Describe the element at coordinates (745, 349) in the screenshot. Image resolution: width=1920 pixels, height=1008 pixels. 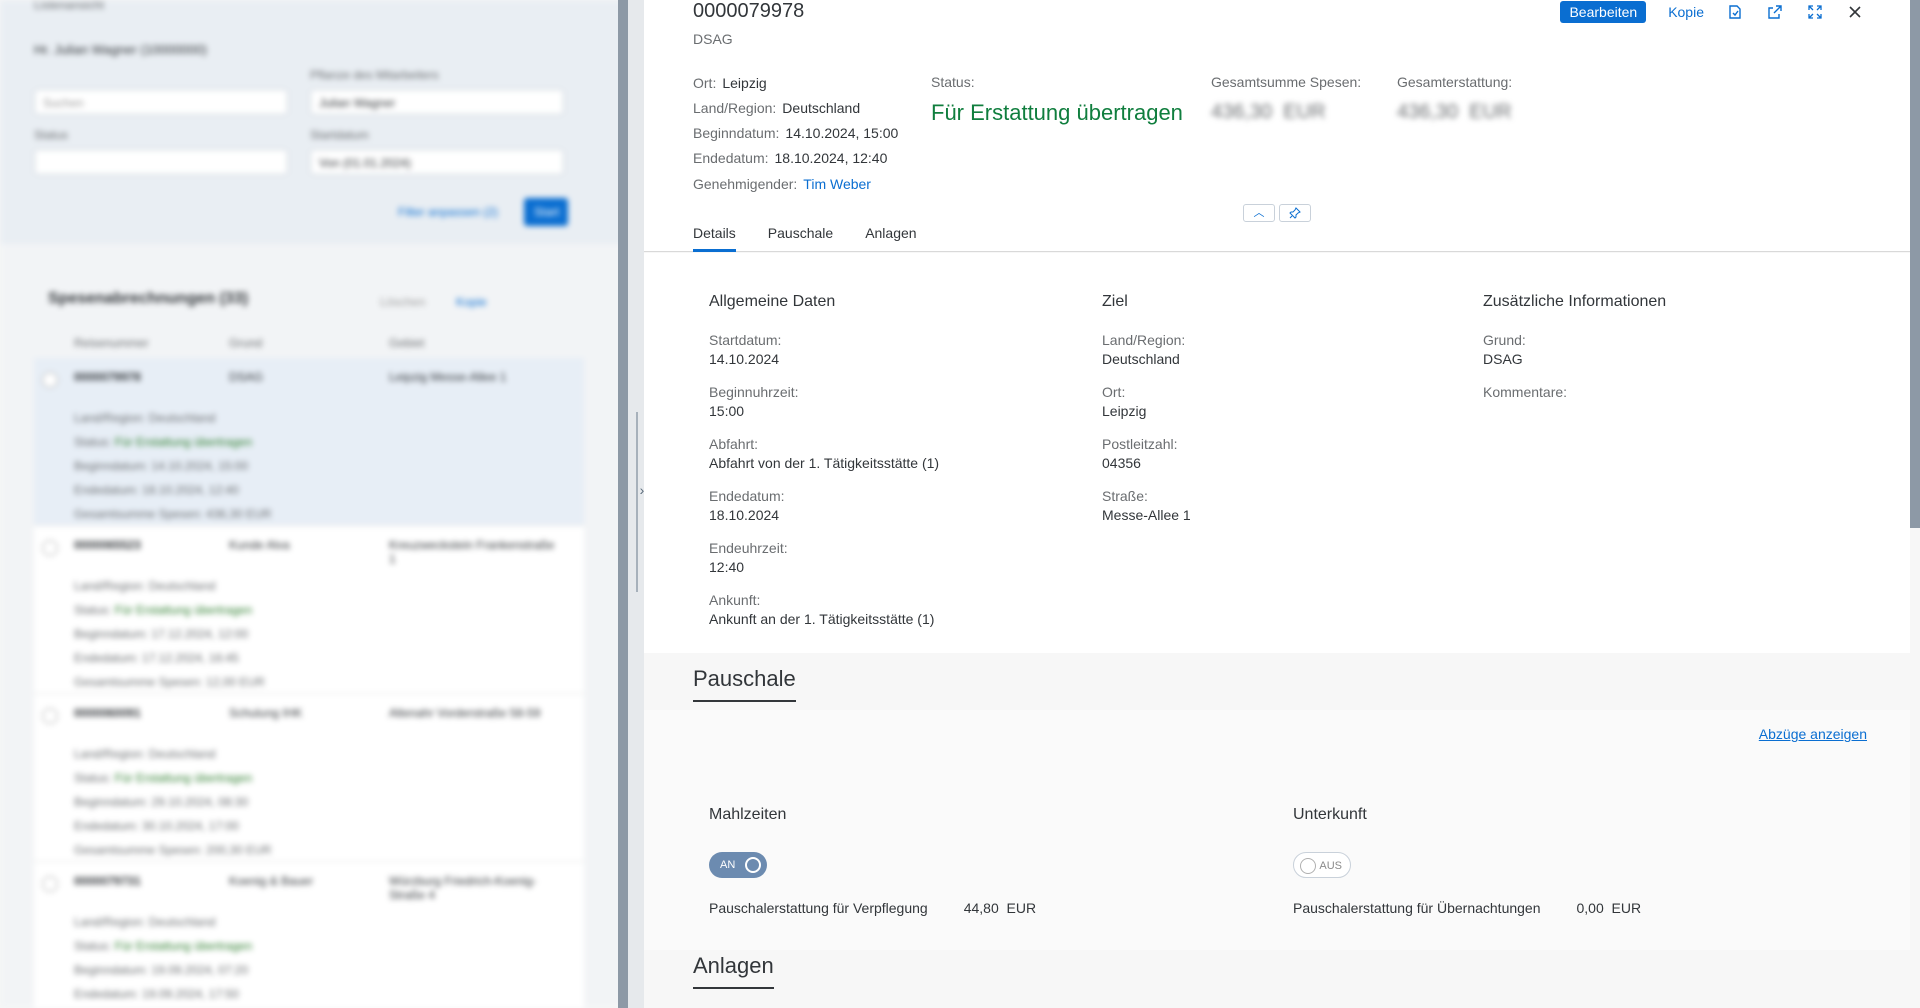
I see `field-startdatum: Startdatum: 14.10.2024` at that location.